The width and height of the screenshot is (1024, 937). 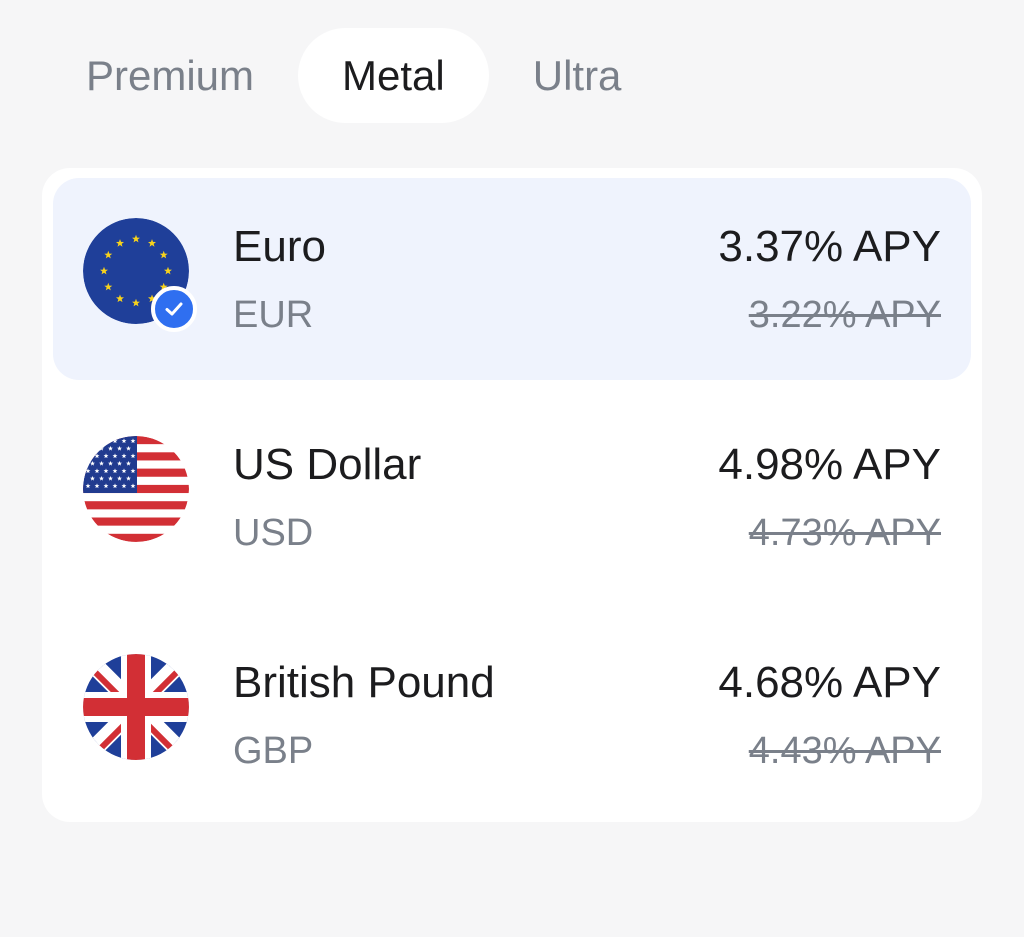 What do you see at coordinates (577, 75) in the screenshot?
I see `tab-ultra: Ultra` at bounding box center [577, 75].